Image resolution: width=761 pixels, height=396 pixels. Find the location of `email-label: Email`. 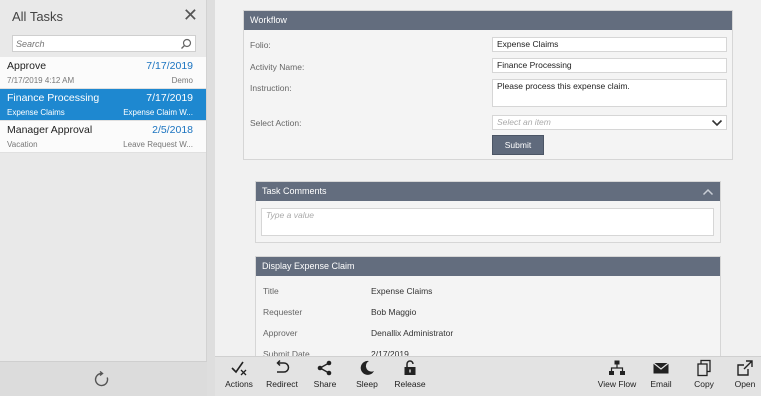

email-label: Email is located at coordinates (661, 384).